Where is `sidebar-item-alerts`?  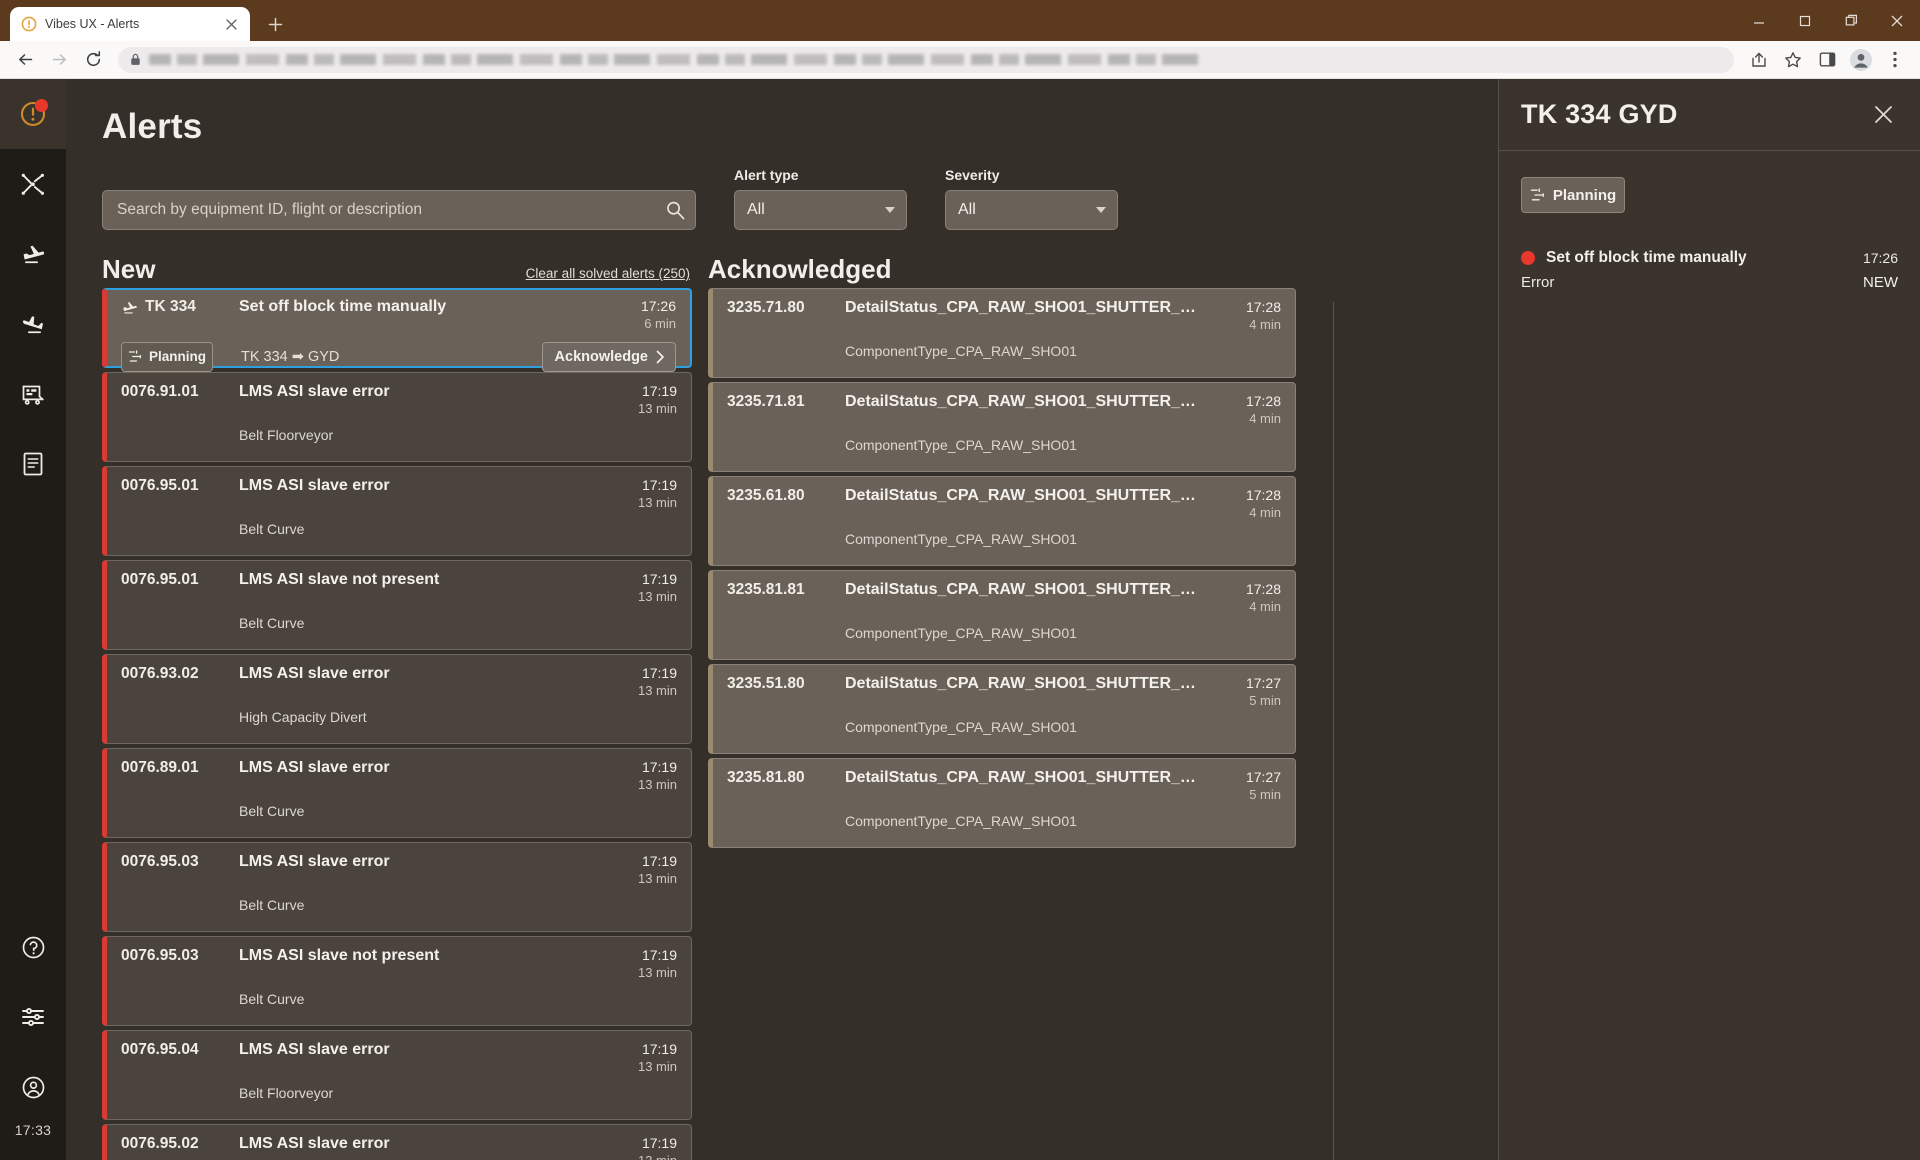 sidebar-item-alerts is located at coordinates (33, 114).